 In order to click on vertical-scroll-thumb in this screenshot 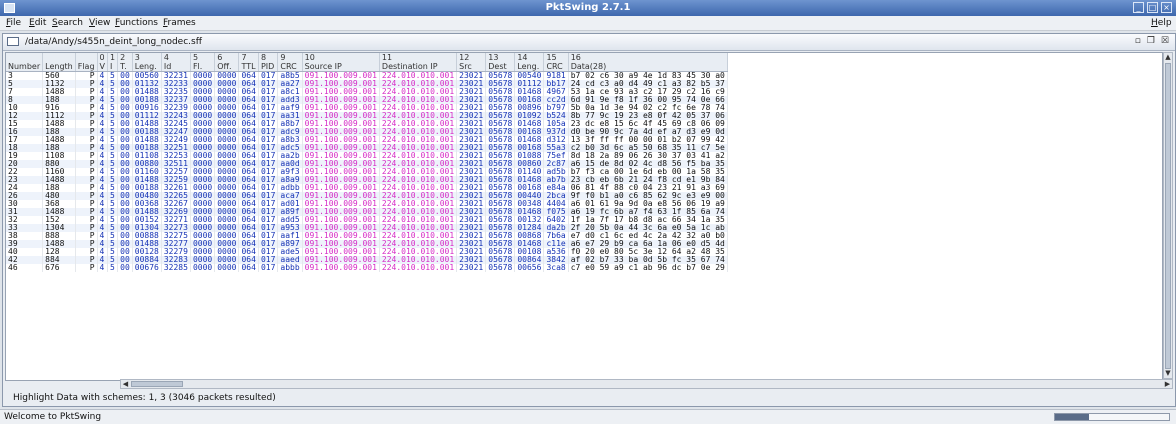, I will do `click(1168, 216)`.